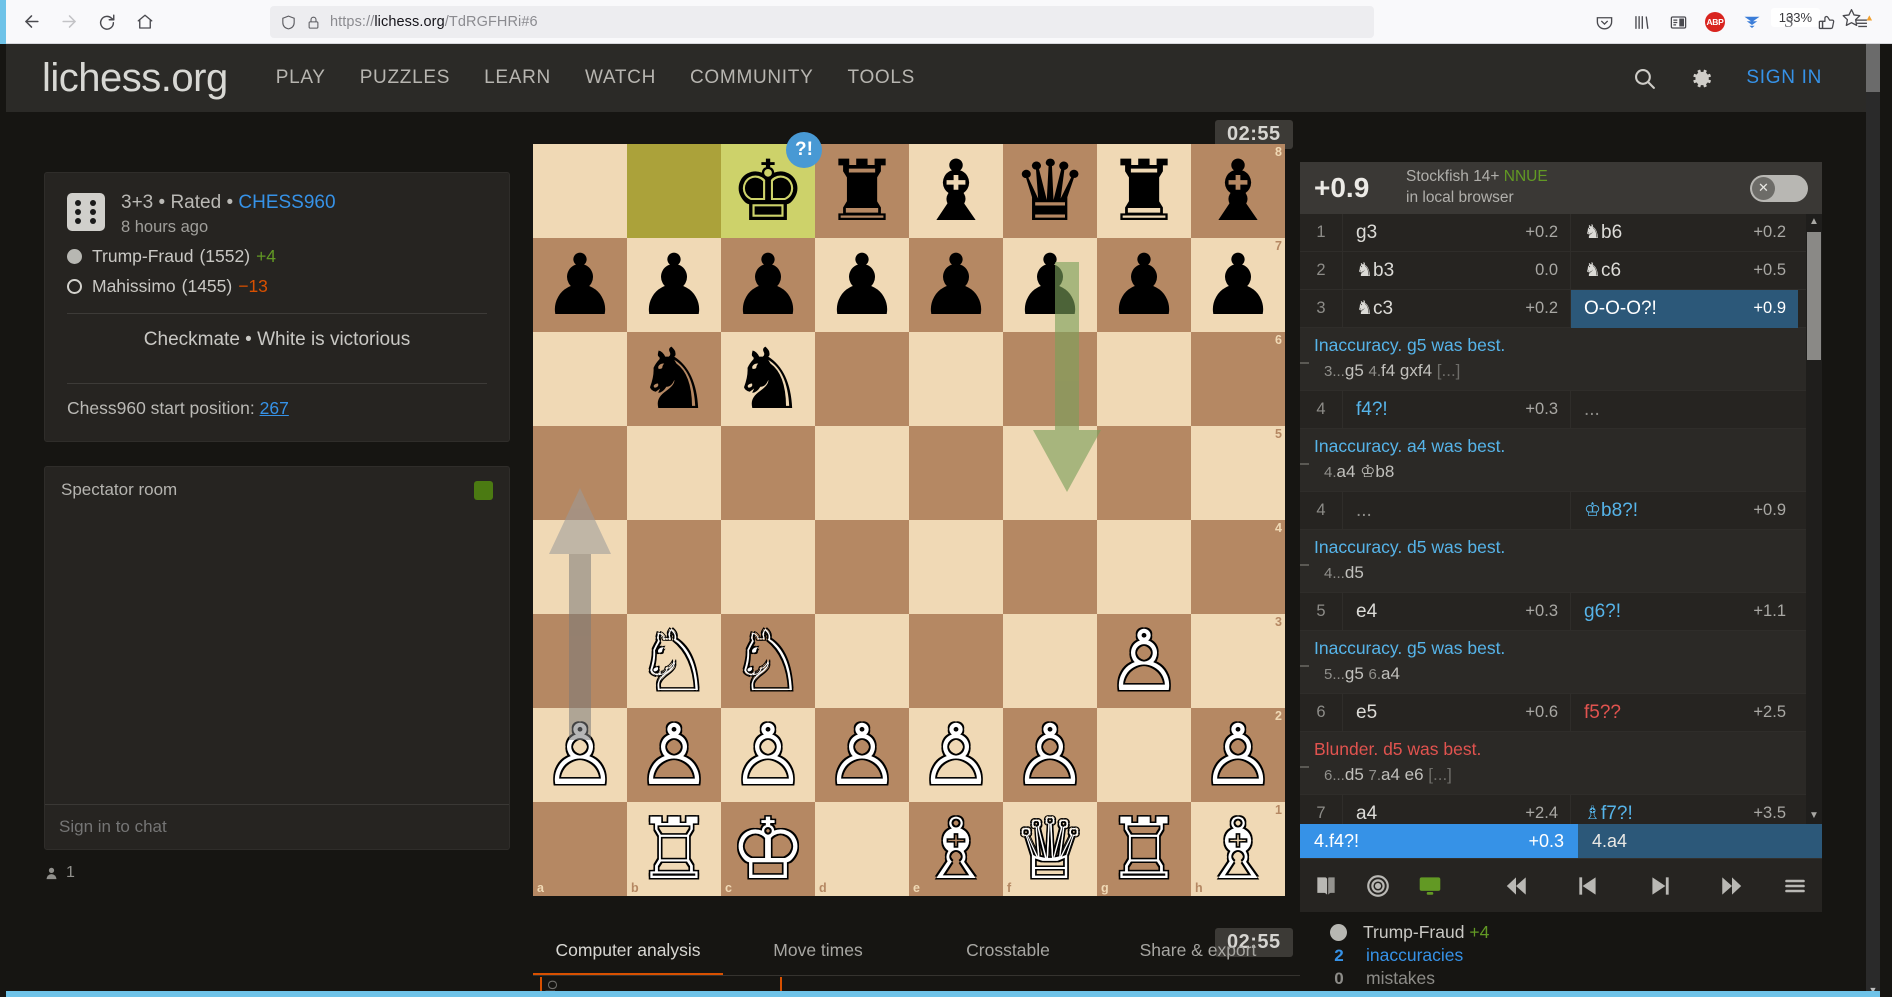 The height and width of the screenshot is (997, 1892). What do you see at coordinates (1238, 661) in the screenshot?
I see `square-h3: 3` at bounding box center [1238, 661].